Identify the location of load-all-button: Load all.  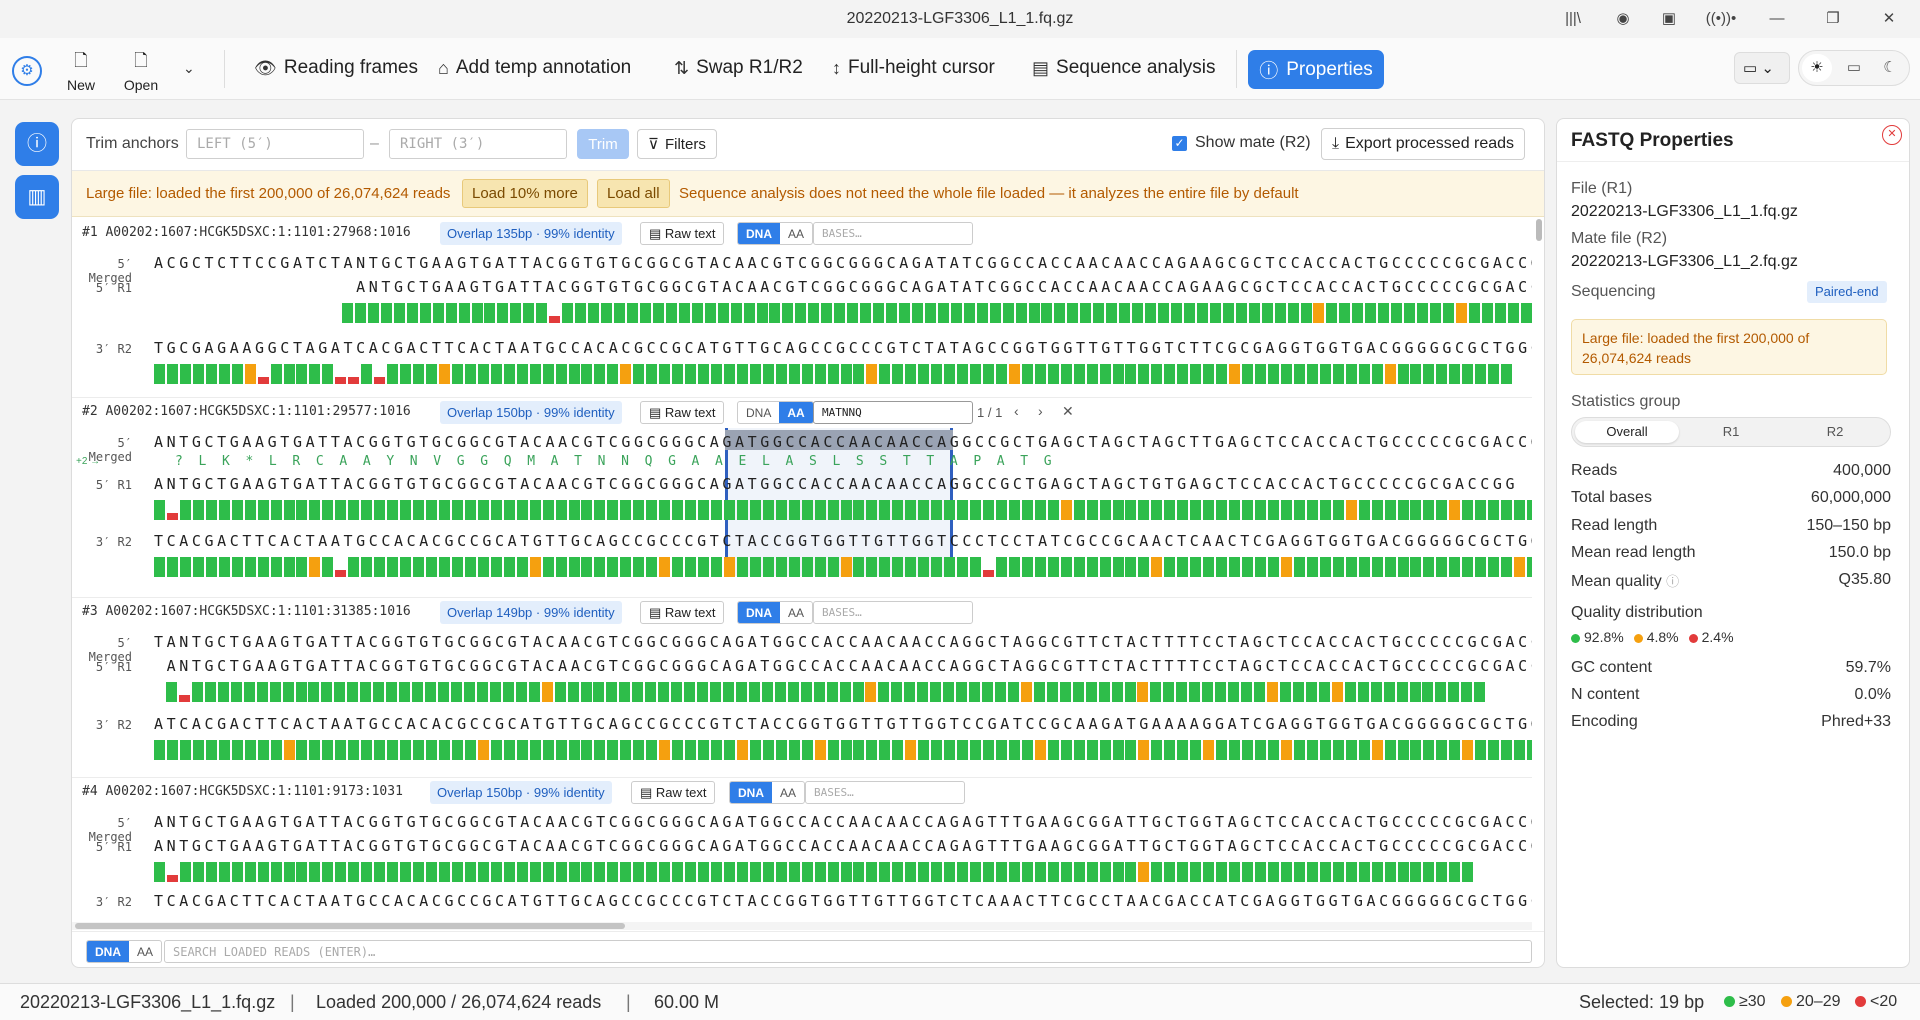
(633, 193).